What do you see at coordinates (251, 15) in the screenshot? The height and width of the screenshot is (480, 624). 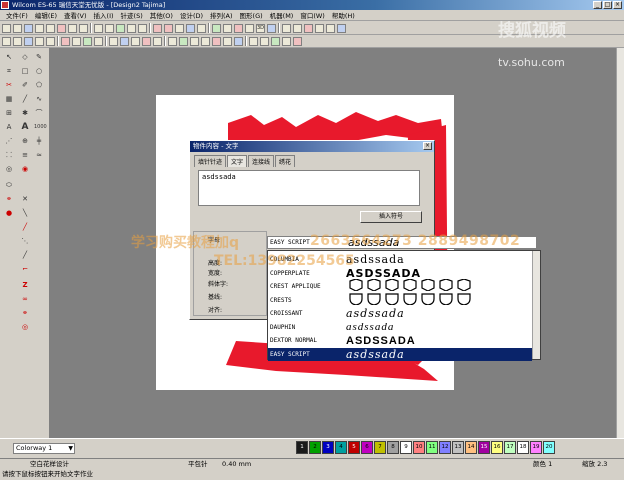 I see `menu-graphics: 图形(G)` at bounding box center [251, 15].